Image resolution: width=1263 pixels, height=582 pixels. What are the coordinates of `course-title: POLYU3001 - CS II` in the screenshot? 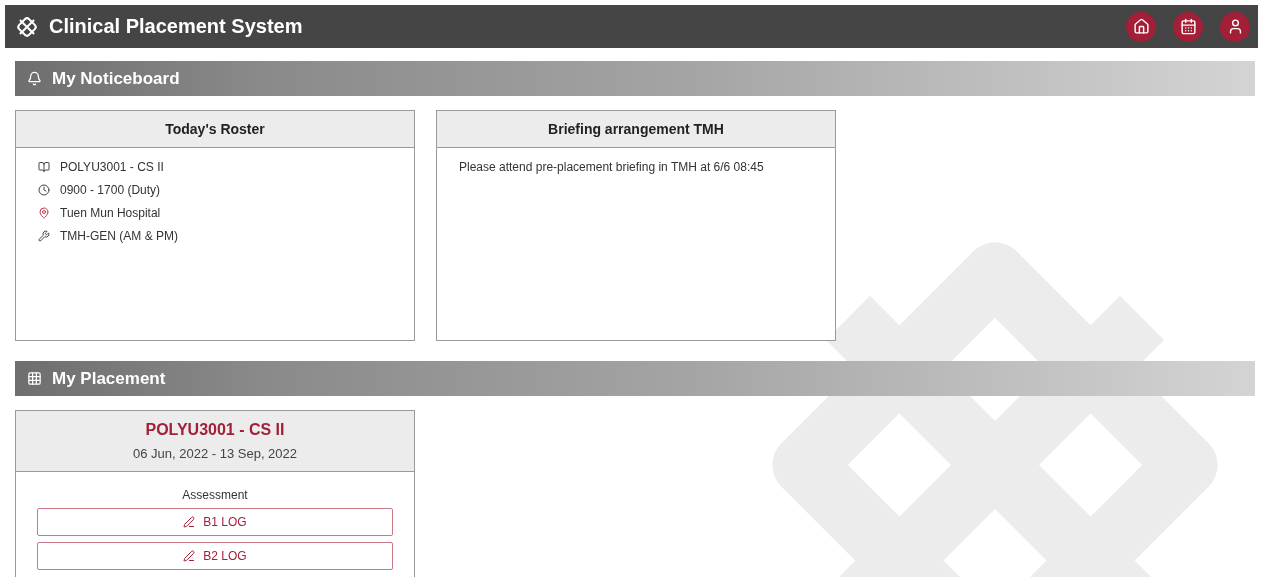 It's located at (215, 430).